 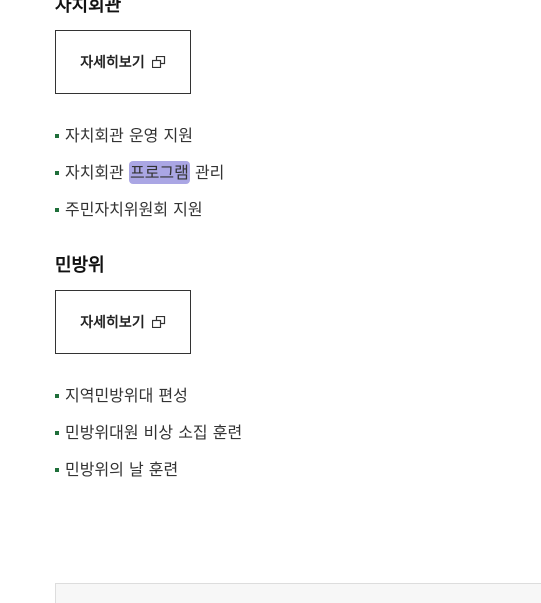 What do you see at coordinates (80, 265) in the screenshot?
I see `section-title: 민방위` at bounding box center [80, 265].